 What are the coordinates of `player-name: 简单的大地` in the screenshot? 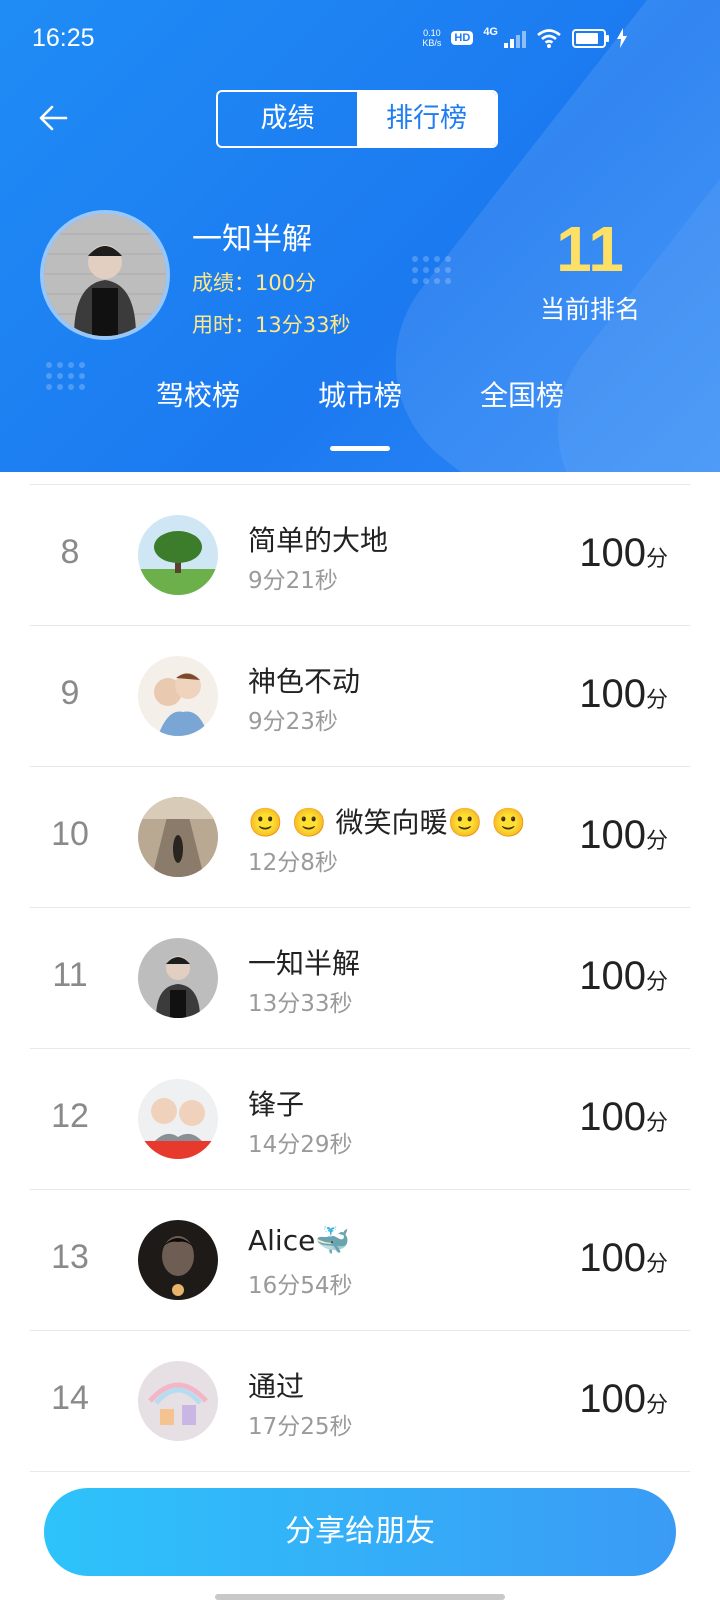 It's located at (318, 540).